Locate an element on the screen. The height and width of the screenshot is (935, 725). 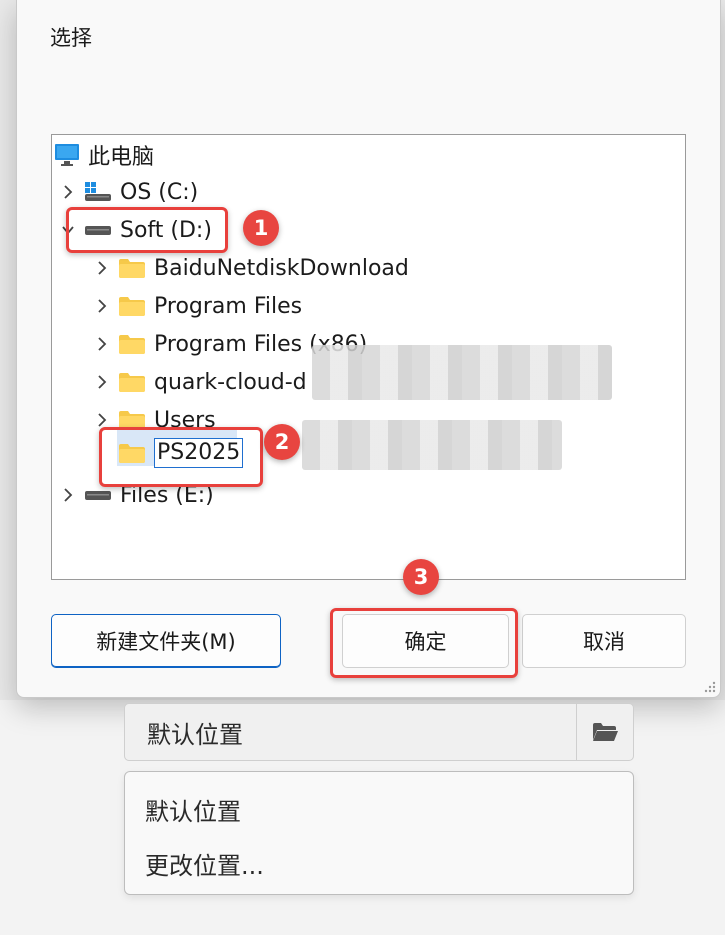
tree-item-label: Program Files is located at coordinates (228, 306).